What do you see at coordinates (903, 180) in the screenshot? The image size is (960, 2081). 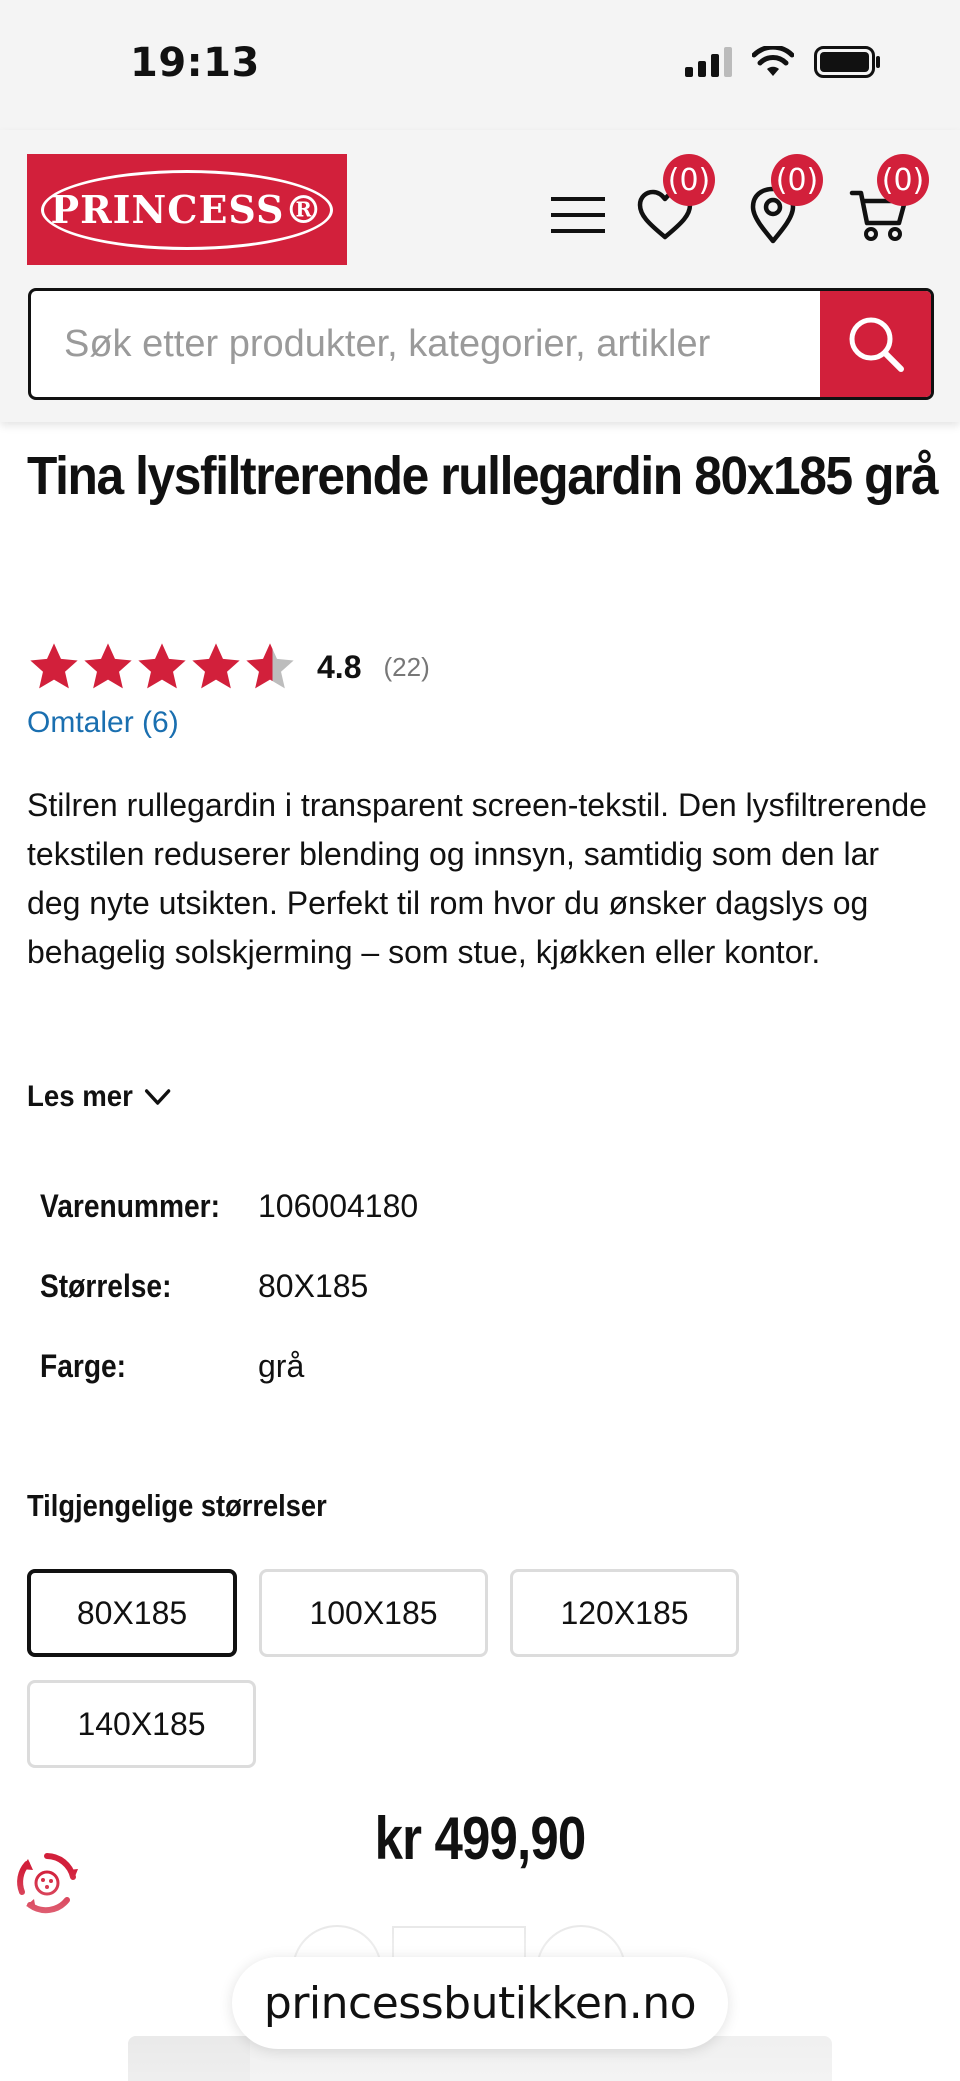 I see `cart-count-badge: (0)` at bounding box center [903, 180].